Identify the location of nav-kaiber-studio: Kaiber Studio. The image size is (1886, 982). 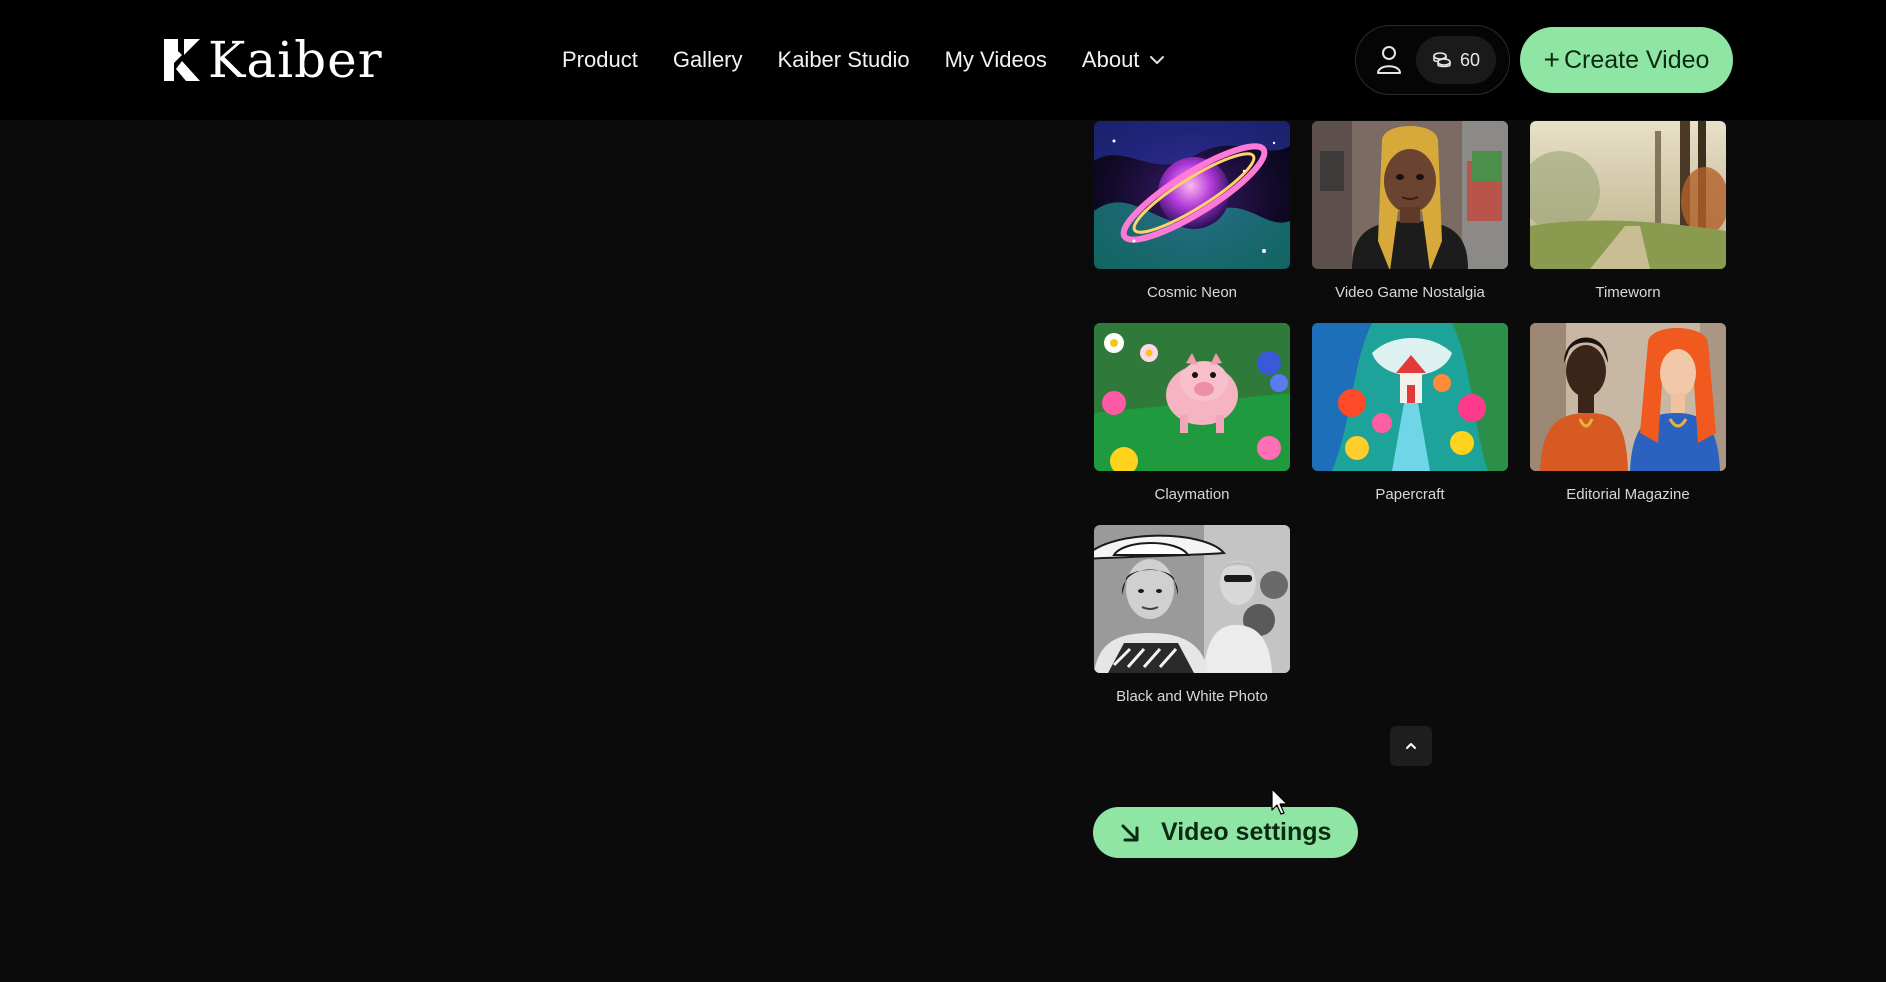
(844, 60).